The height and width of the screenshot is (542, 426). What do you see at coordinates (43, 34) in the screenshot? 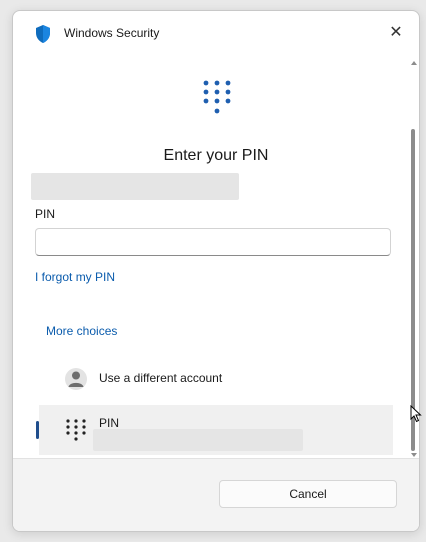
I see `shield-icon` at bounding box center [43, 34].